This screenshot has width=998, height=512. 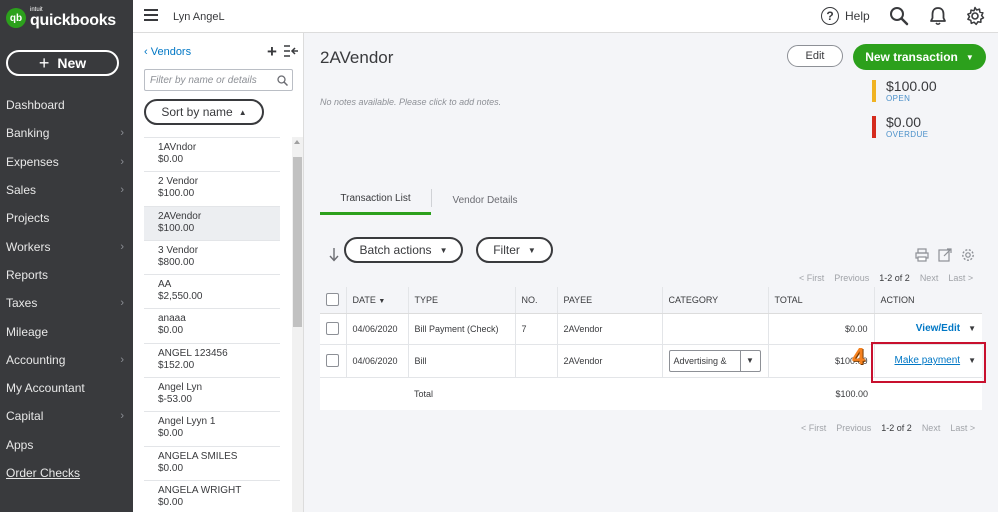 What do you see at coordinates (291, 51) in the screenshot?
I see `collapse-panel-icon` at bounding box center [291, 51].